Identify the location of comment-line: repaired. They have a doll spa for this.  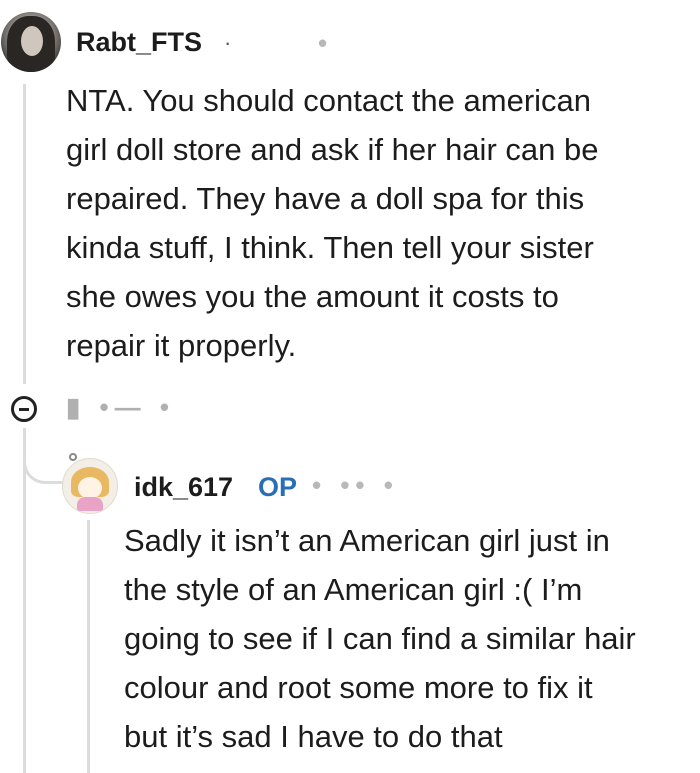
(325, 198).